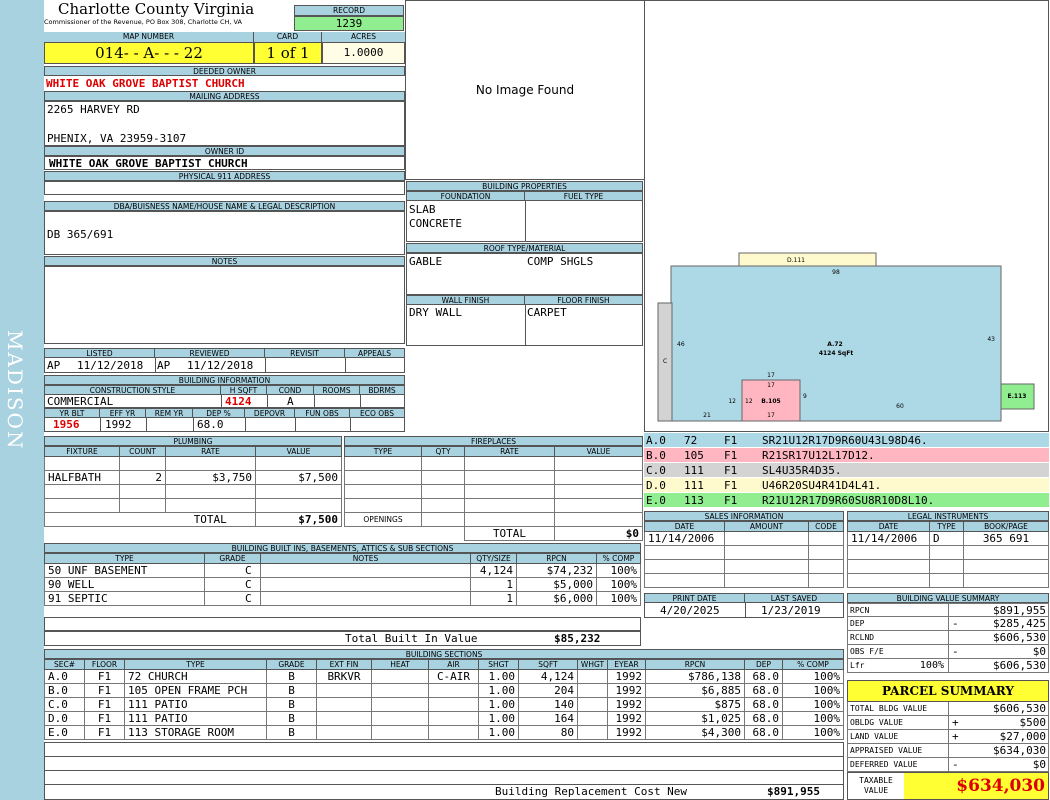 The height and width of the screenshot is (800, 1050). What do you see at coordinates (695, 598) in the screenshot?
I see `print-date-label: PRINT DATE` at bounding box center [695, 598].